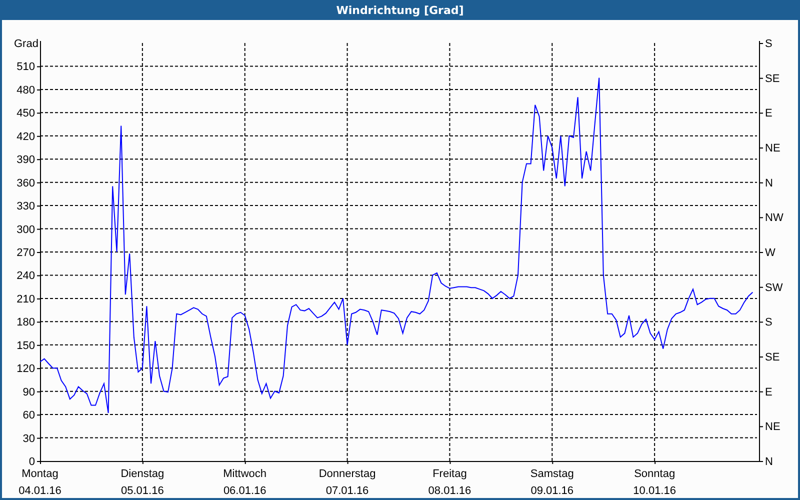 Image resolution: width=800 pixels, height=500 pixels. What do you see at coordinates (774, 288) in the screenshot?
I see `compass-tick-label: SW` at bounding box center [774, 288].